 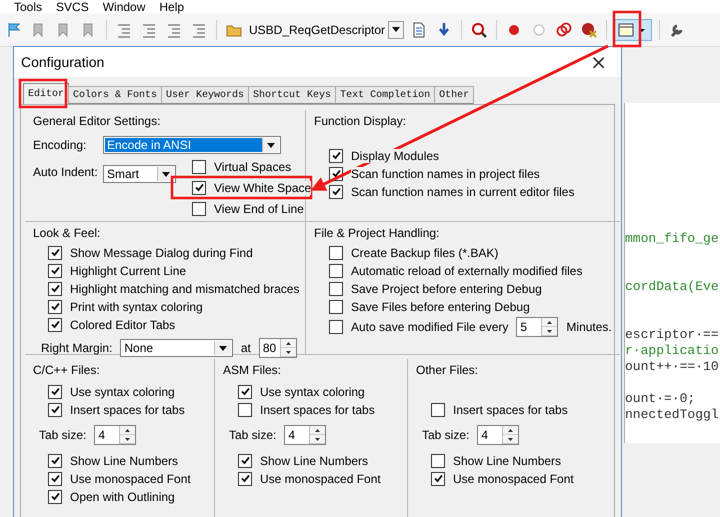 I want to click on menu-item: Tools, so click(x=28, y=7).